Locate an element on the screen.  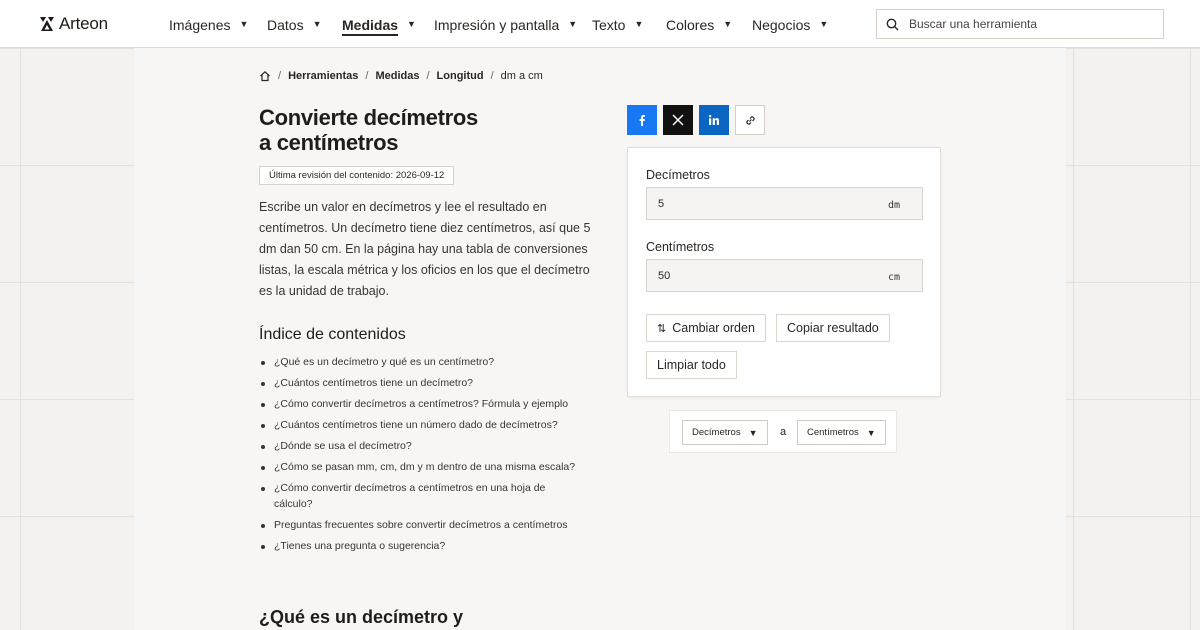
search-box is located at coordinates (1020, 24).